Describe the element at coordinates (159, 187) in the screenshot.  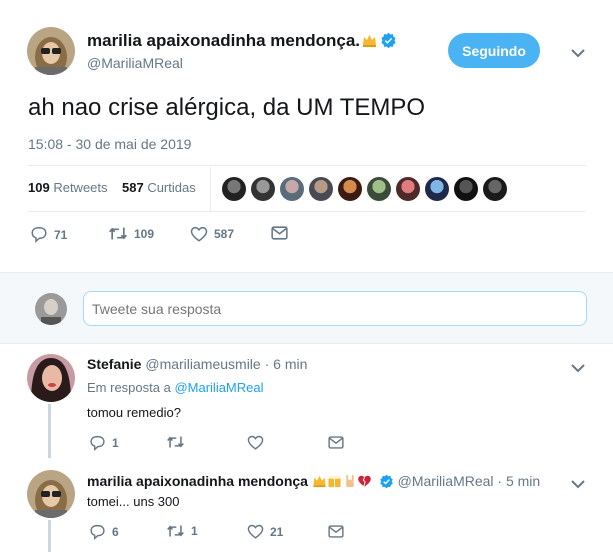
I see `likes-stat: 587 Curtidas` at that location.